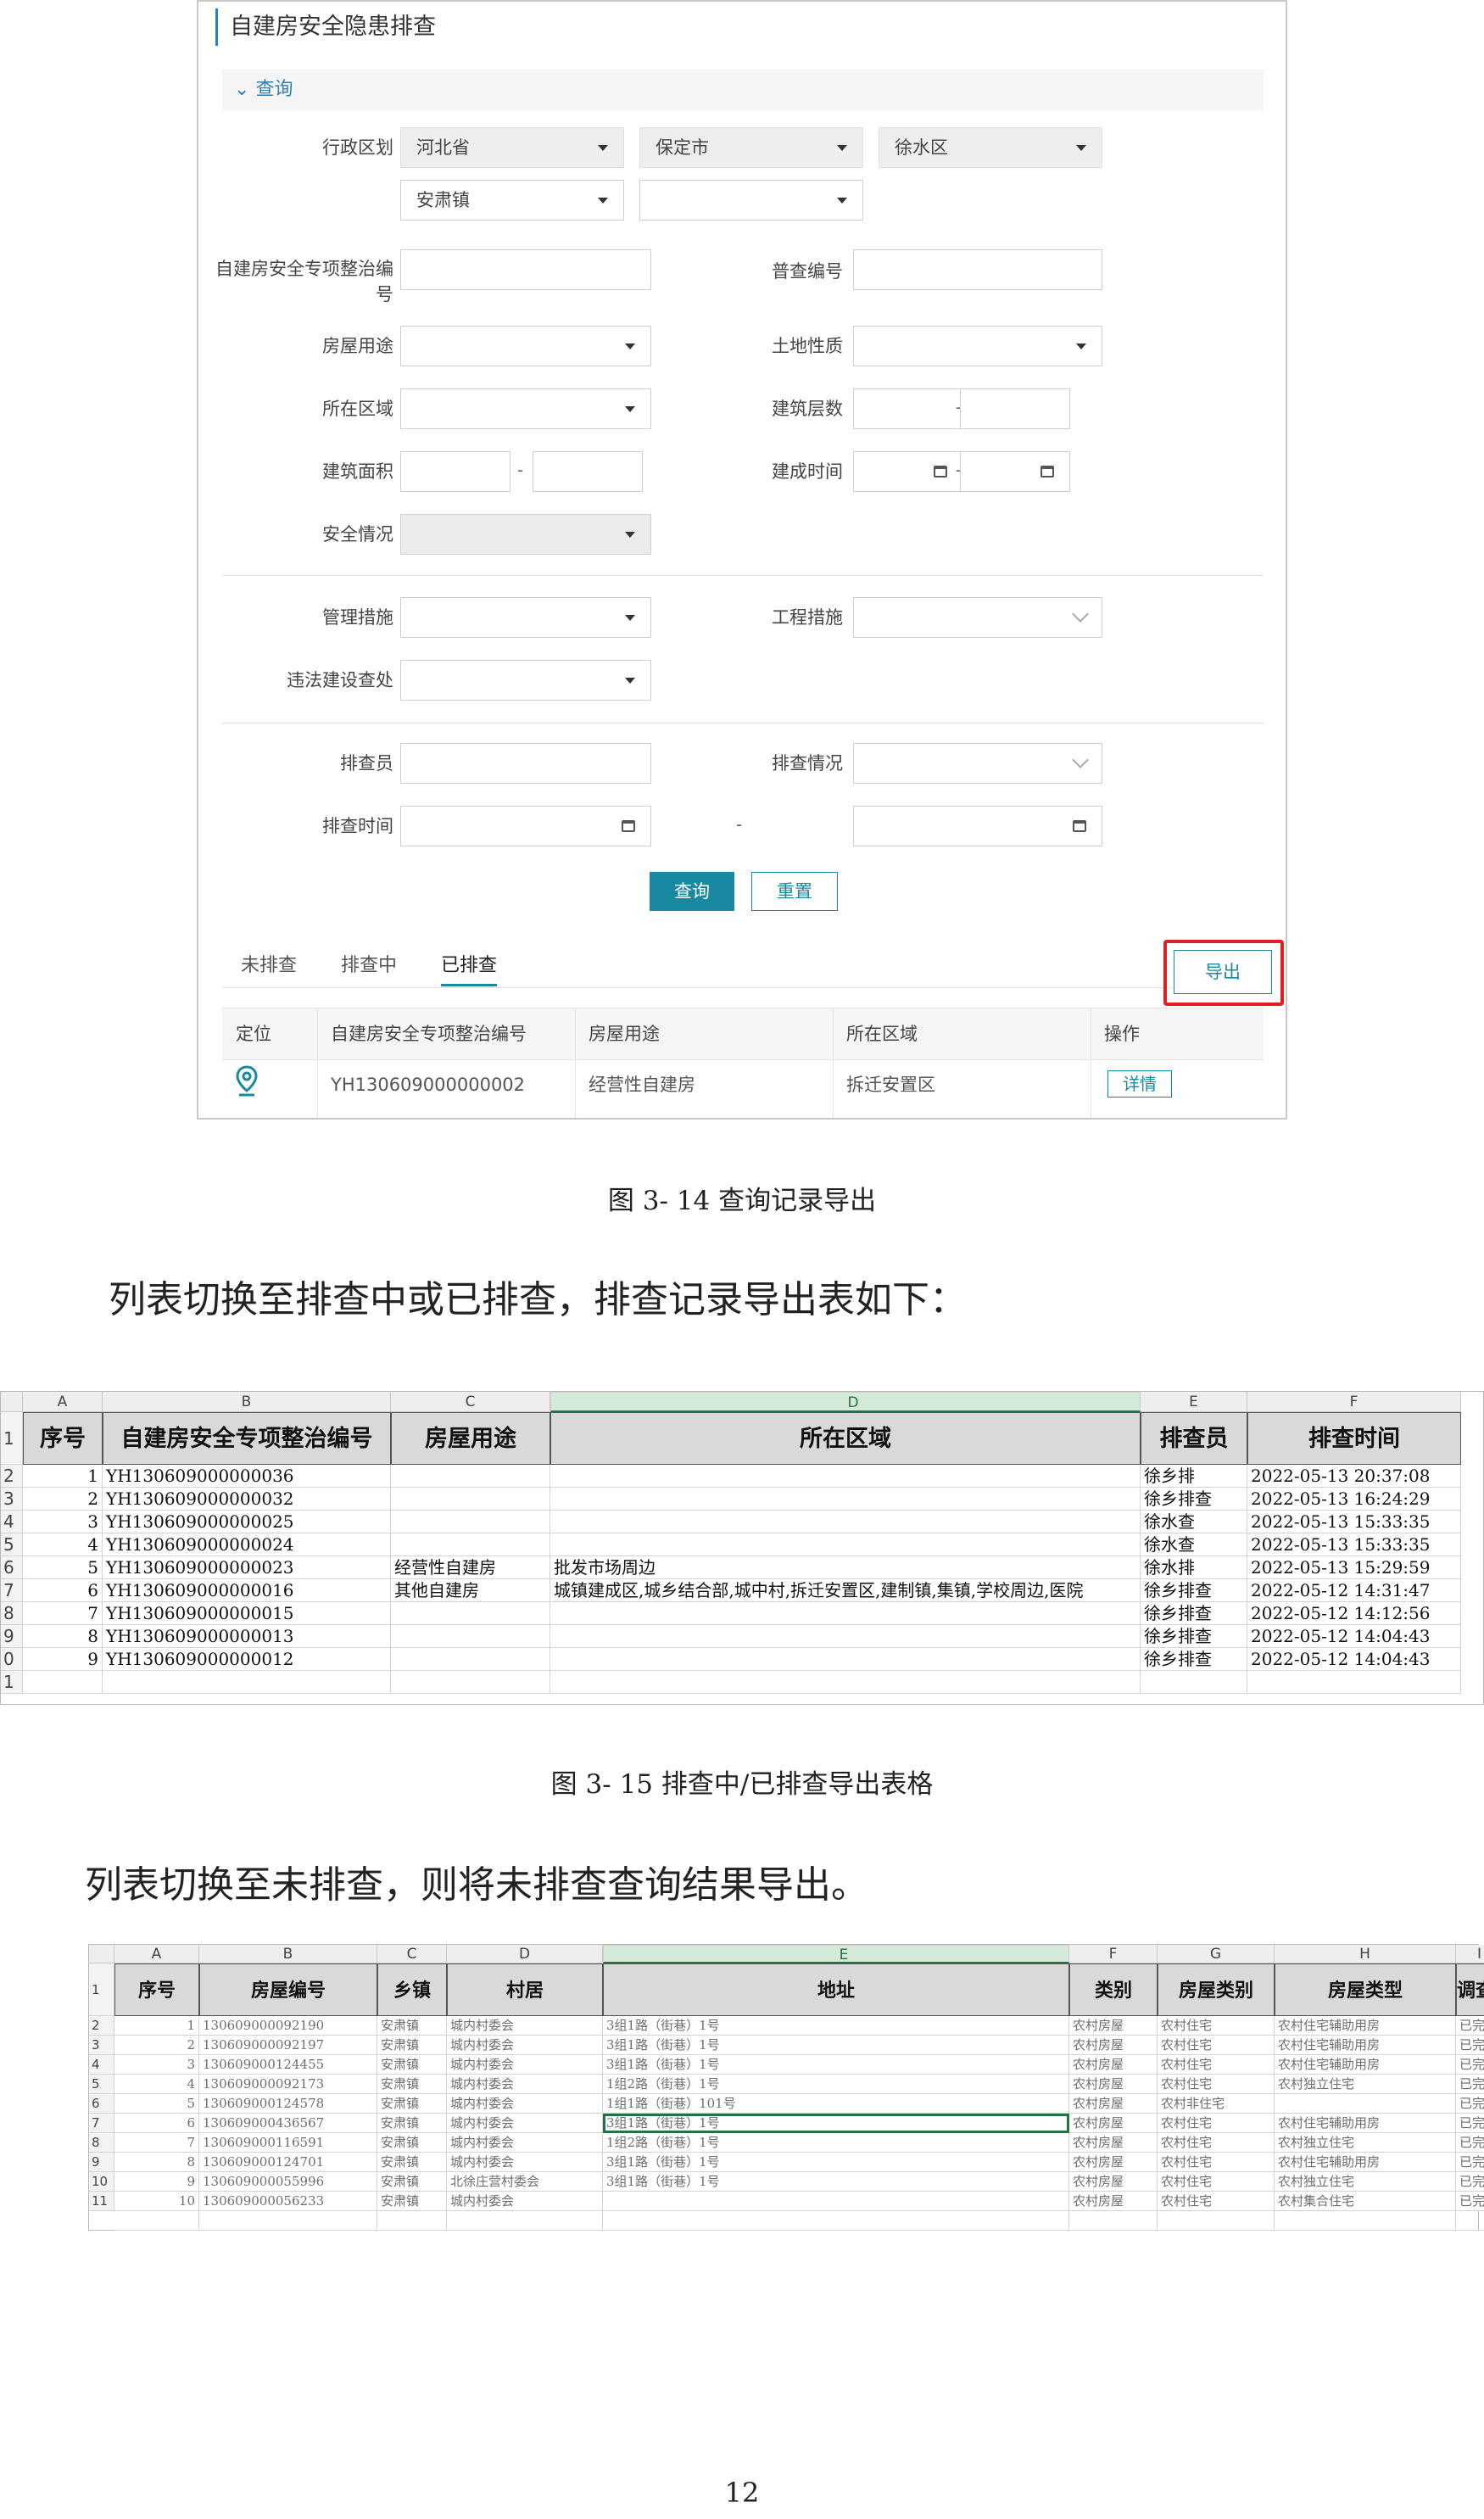 The height and width of the screenshot is (2519, 1484). I want to click on sheet-cell: 城镇建成区,城乡结合部,城中村,拆迁安置区,建制镇,集镇,学校周边,医院, so click(846, 1590).